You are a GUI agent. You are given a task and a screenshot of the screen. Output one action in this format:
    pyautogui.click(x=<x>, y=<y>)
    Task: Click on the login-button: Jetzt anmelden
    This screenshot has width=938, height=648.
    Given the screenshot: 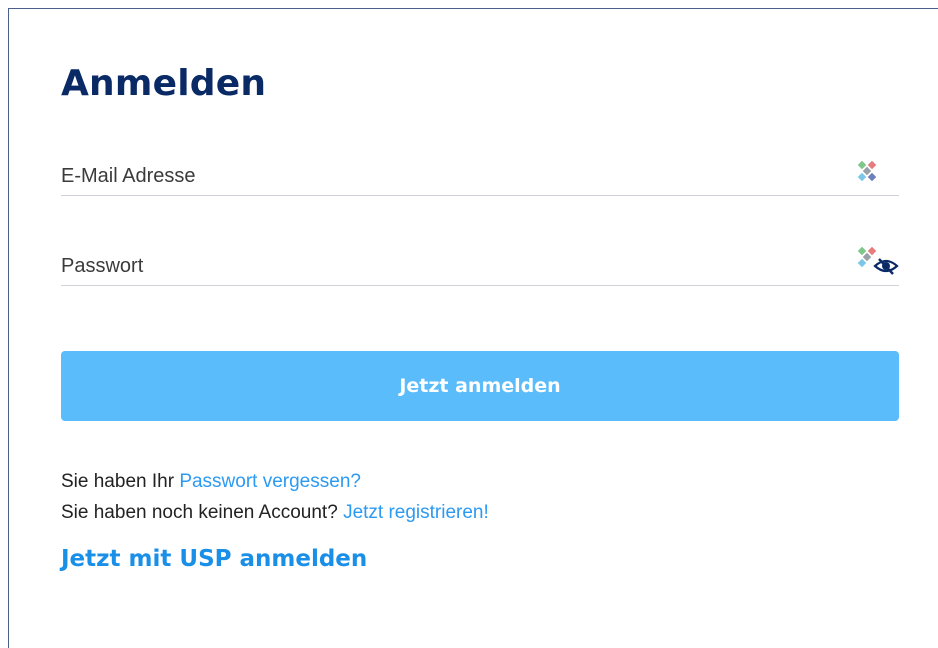 What is the action you would take?
    pyautogui.click(x=480, y=386)
    